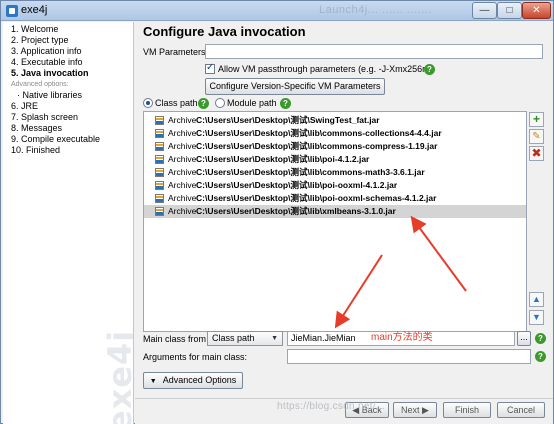  Describe the element at coordinates (277, 11) in the screenshot. I see `title-bar: exe4j Launch4j... ...... ....... — □ ✕` at that location.